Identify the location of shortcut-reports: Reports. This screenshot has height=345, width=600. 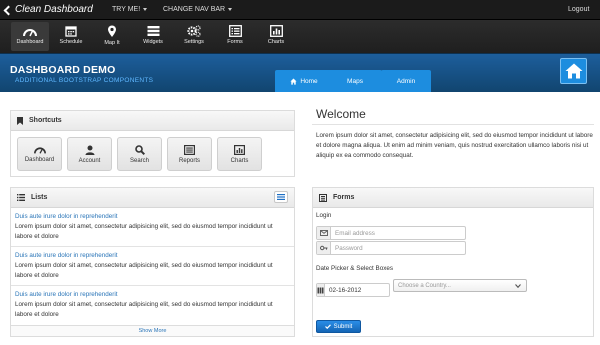
(189, 154).